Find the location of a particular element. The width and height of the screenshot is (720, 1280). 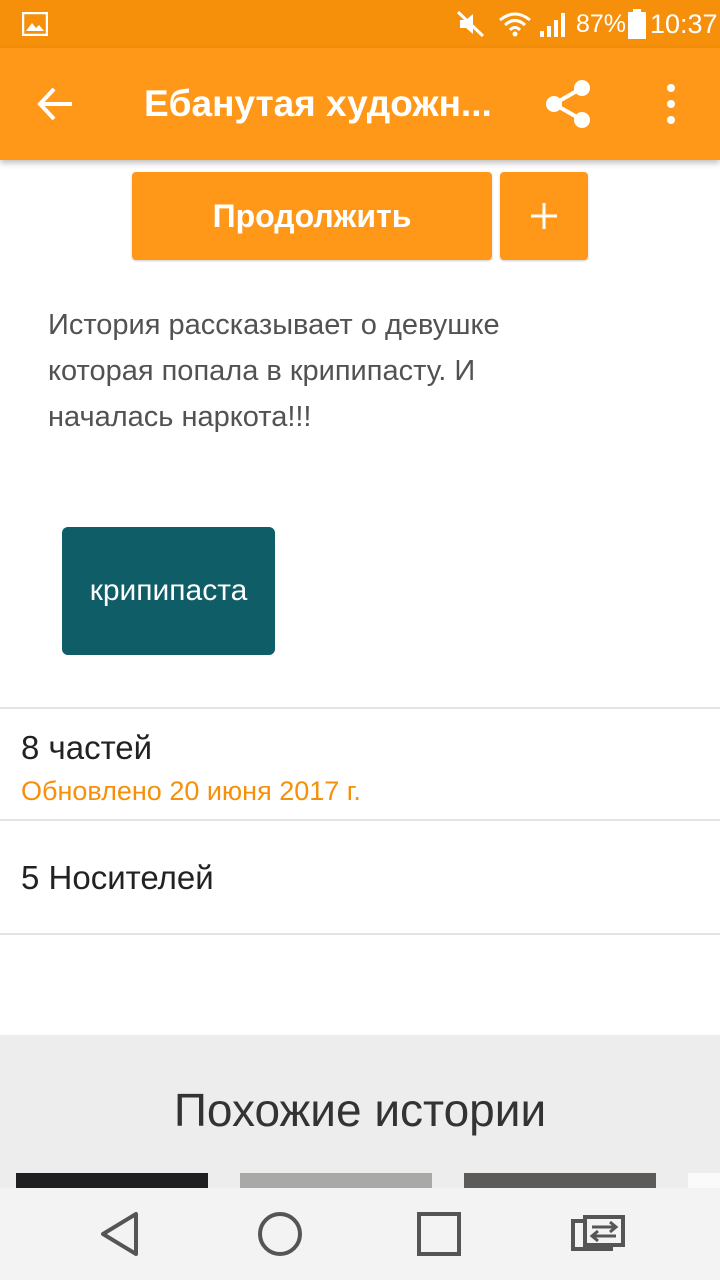

recents-square-icon is located at coordinates (439, 1234).